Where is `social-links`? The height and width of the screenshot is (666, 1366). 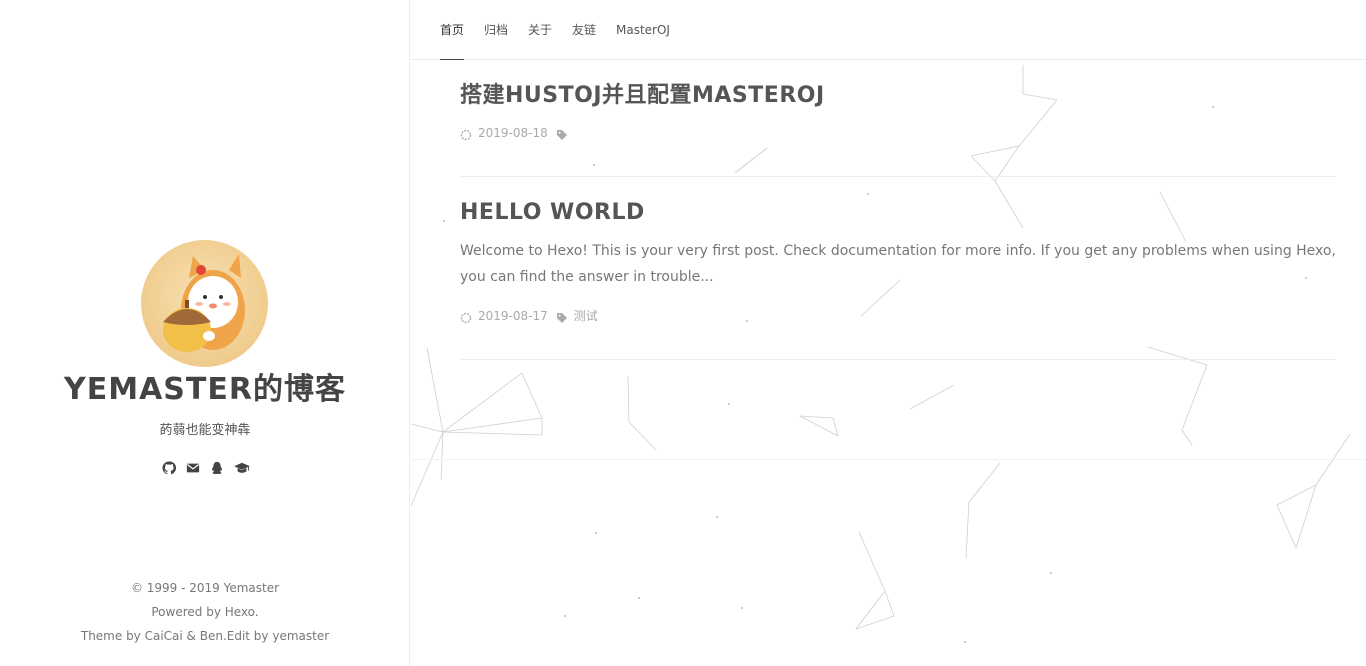
social-links is located at coordinates (205, 467).